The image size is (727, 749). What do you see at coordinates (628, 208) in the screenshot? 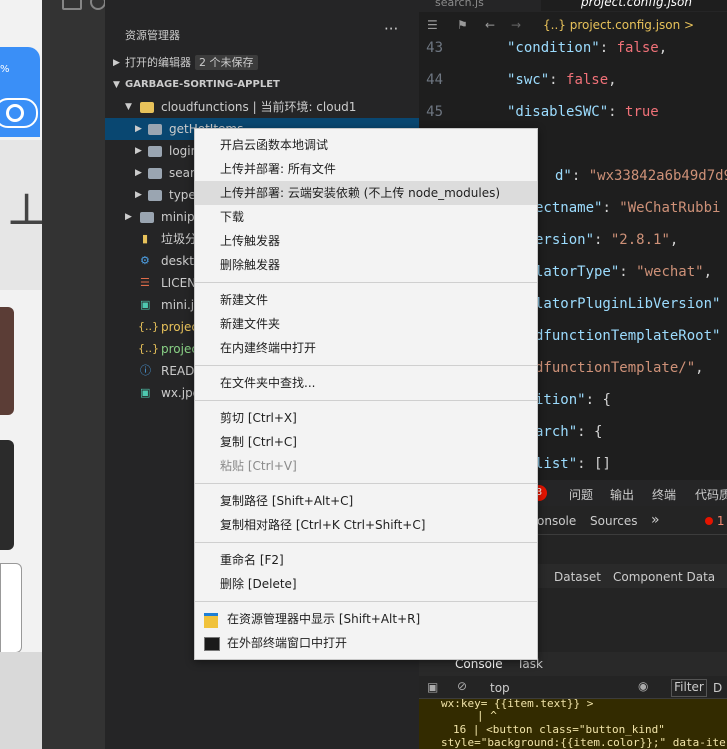
I see `code-line: ectname": "WeChatRubbi` at bounding box center [628, 208].